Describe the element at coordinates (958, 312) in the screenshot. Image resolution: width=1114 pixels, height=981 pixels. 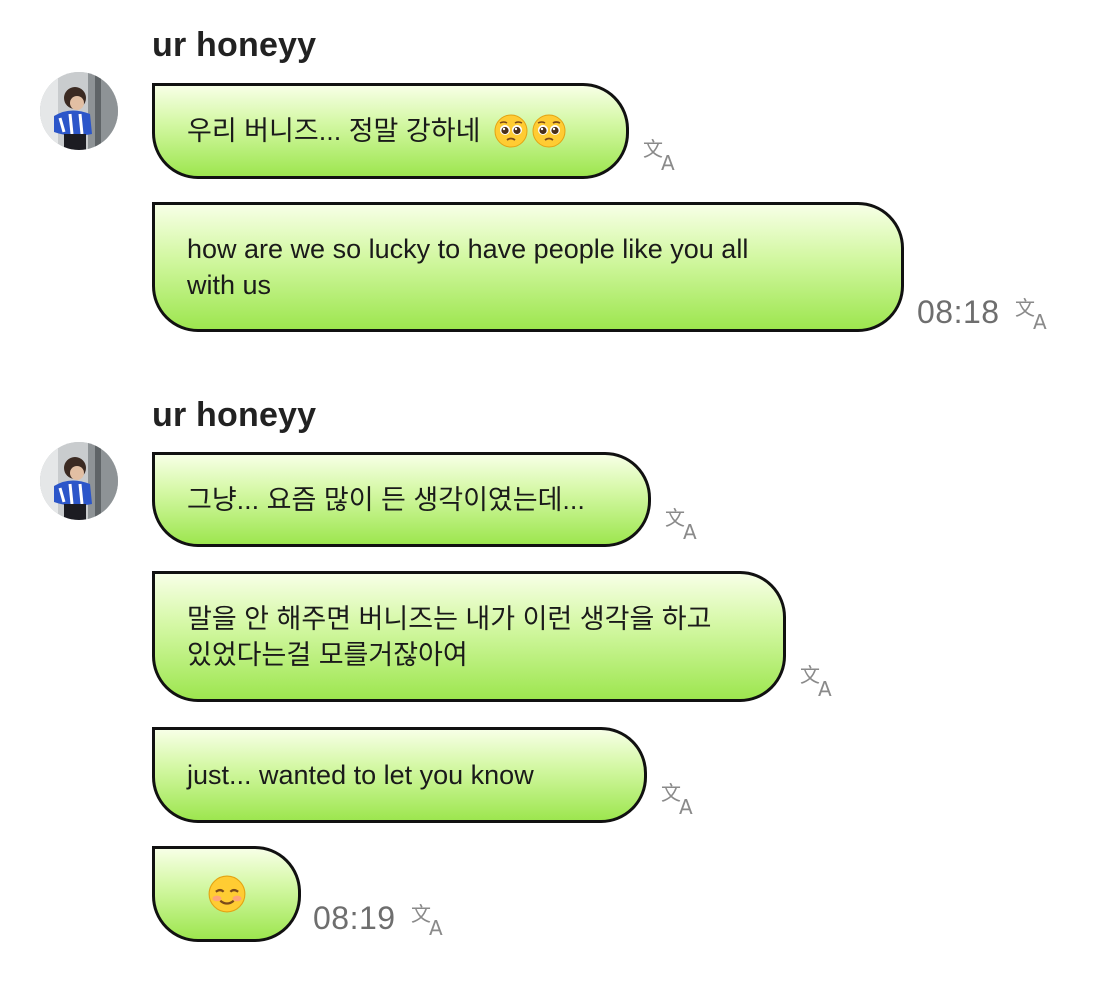
I see `message-timestamp: 08:18` at that location.